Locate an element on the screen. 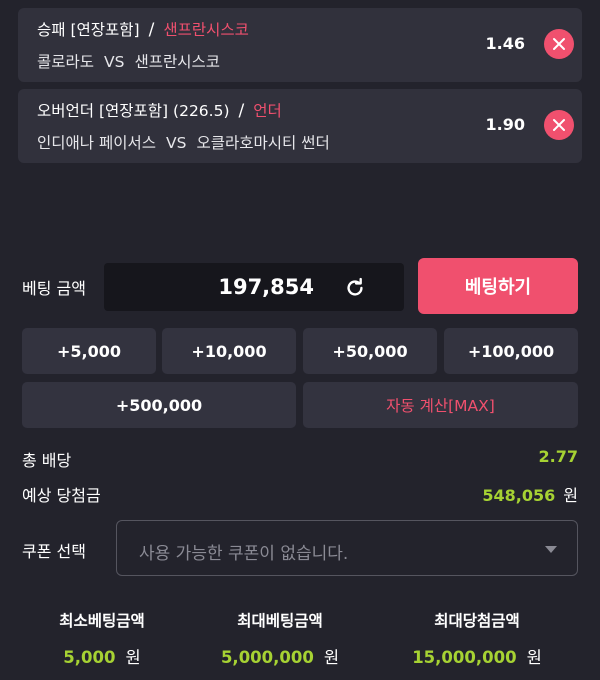 This screenshot has height=680, width=600. home-team: 인디애나 페이서스 is located at coordinates (97, 143).